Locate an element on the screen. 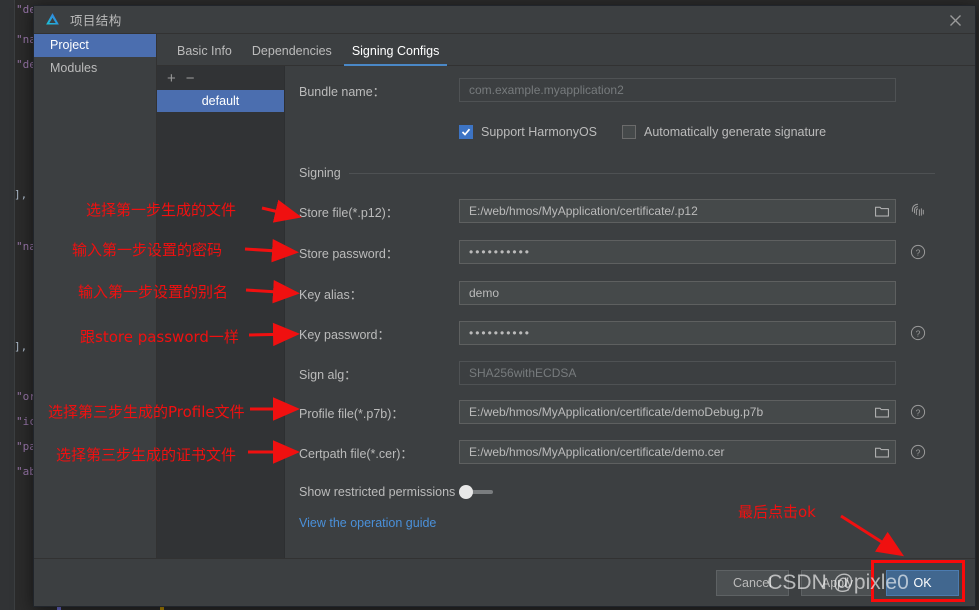  key-alias-input: demo is located at coordinates (677, 293).